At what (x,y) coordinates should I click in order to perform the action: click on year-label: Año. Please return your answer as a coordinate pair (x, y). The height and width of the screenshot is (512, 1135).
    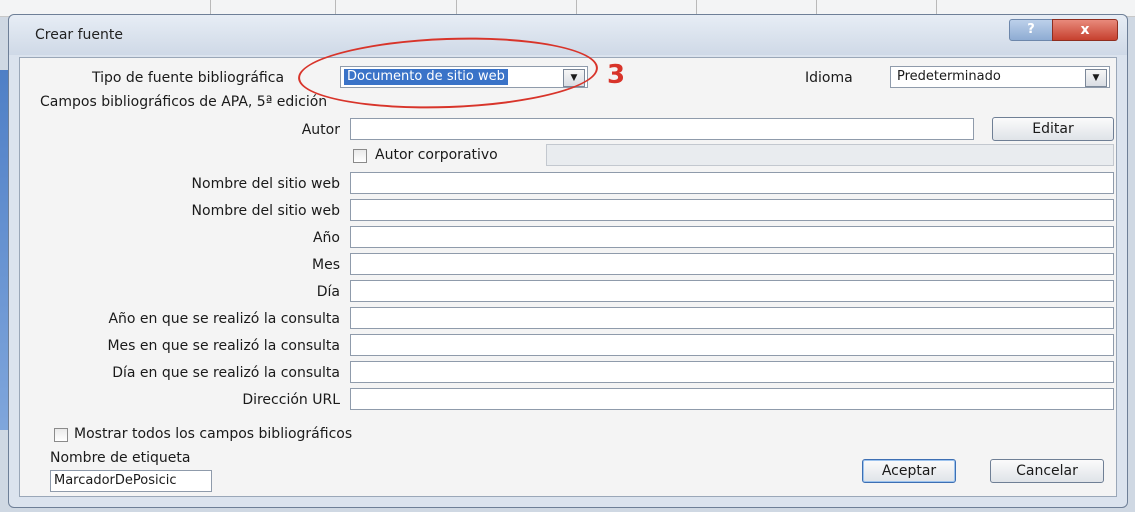
    Looking at the image, I should click on (326, 238).